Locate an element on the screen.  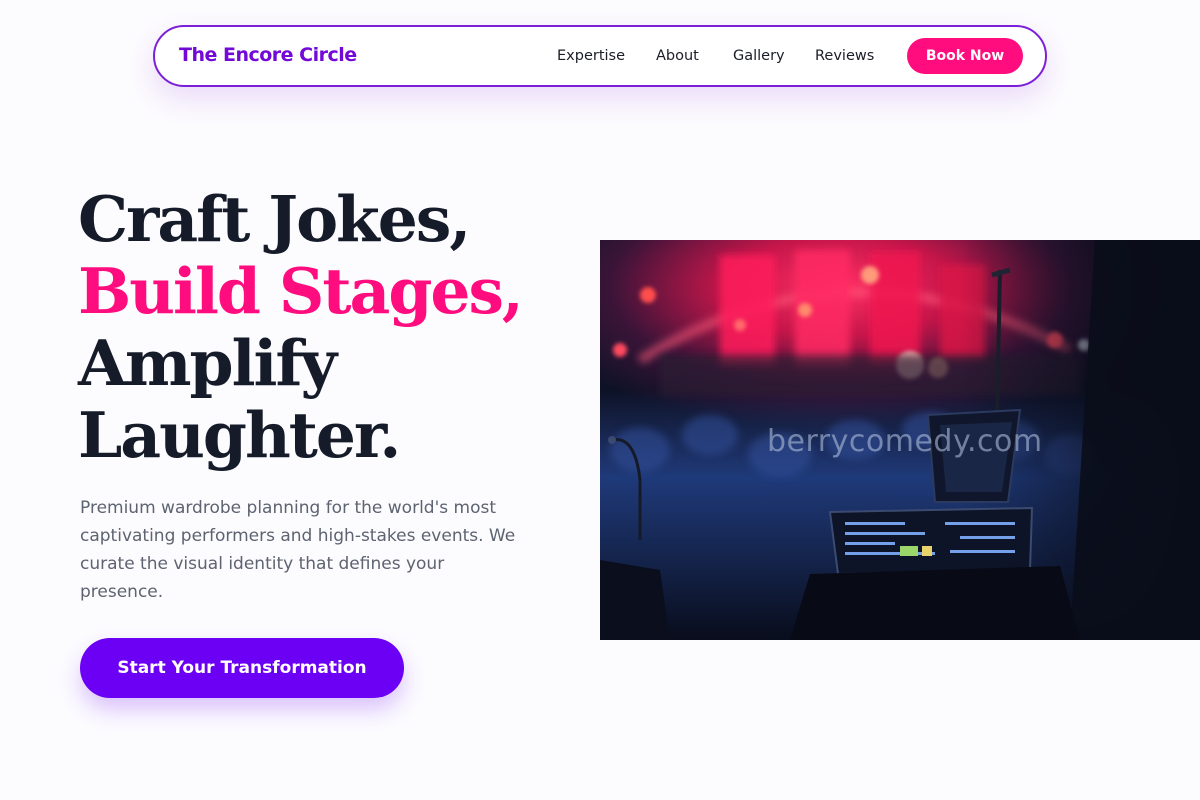
headline-line-2: Build Stages, is located at coordinates (301, 291).